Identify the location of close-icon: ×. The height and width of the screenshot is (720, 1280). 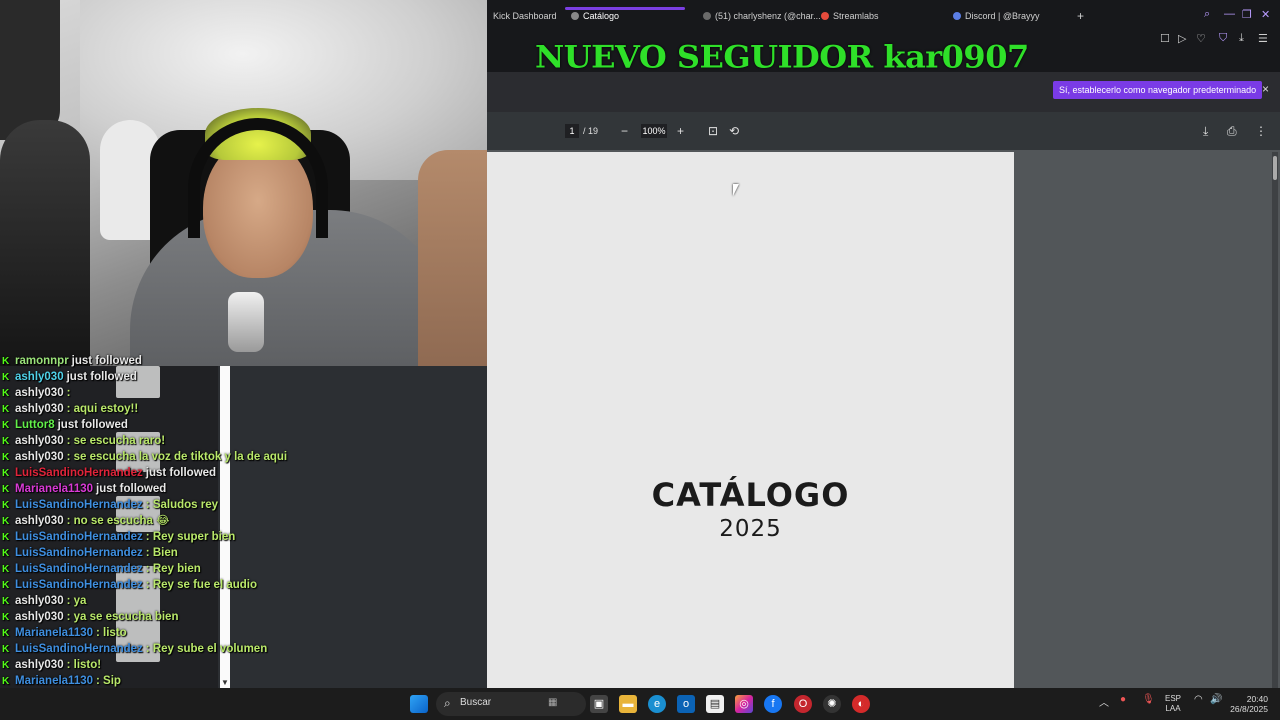
(1265, 89).